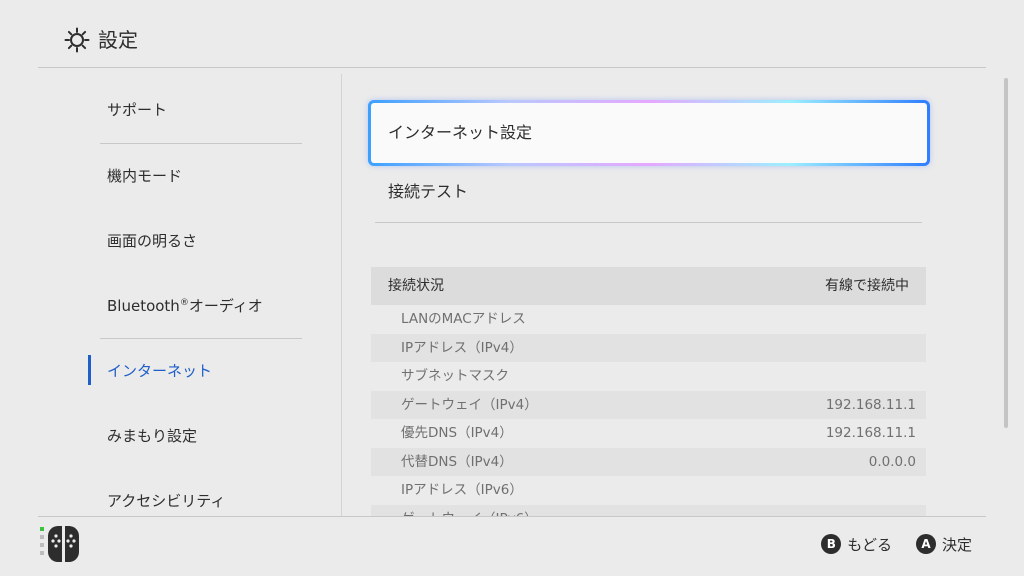 The width and height of the screenshot is (1024, 576). I want to click on detail-label: IPアドレス（IPv4）, so click(462, 347).